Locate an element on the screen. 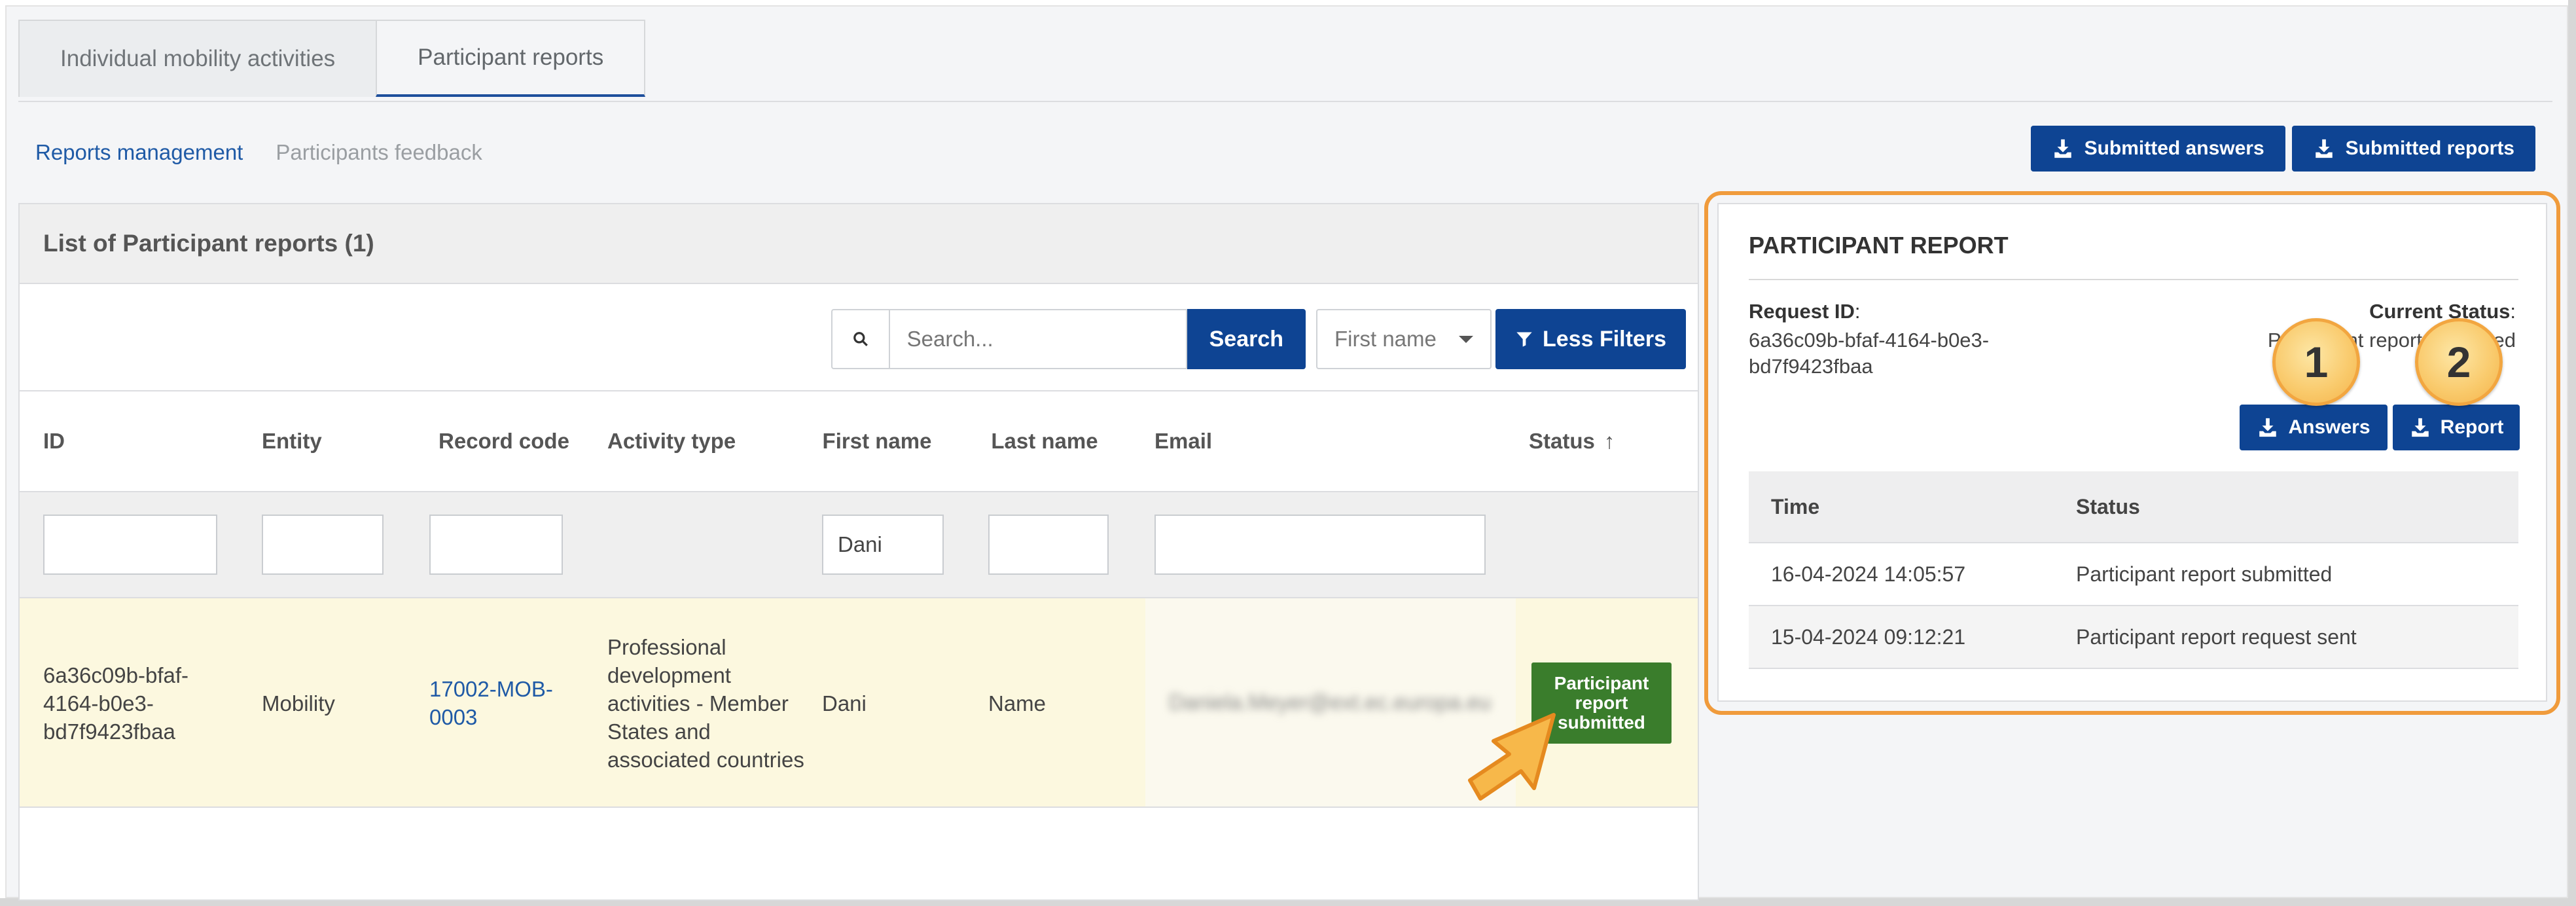 Image resolution: width=2576 pixels, height=906 pixels. report-title: PARTICIPANT REPORT is located at coordinates (1879, 245).